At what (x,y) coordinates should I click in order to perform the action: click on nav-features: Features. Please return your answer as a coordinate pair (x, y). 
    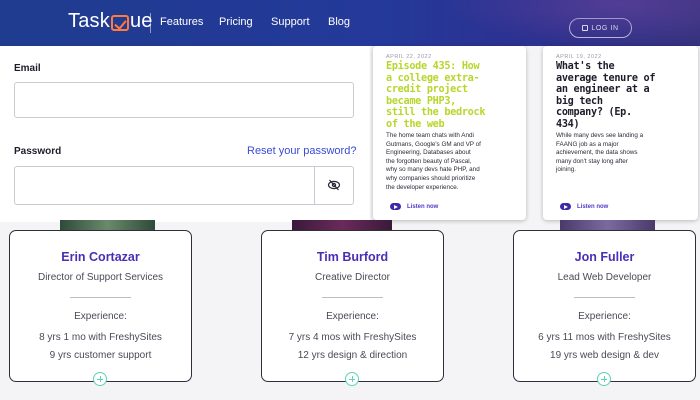
    Looking at the image, I should click on (181, 22).